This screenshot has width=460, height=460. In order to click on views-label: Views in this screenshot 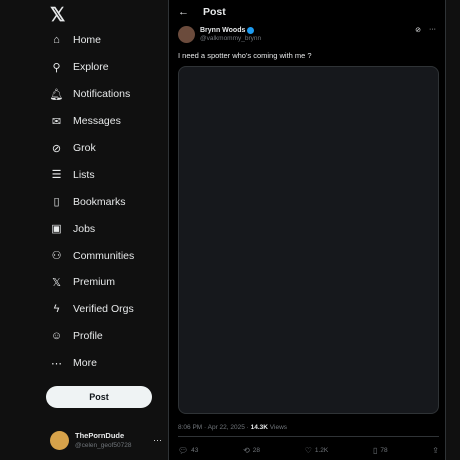, I will do `click(277, 427)`.